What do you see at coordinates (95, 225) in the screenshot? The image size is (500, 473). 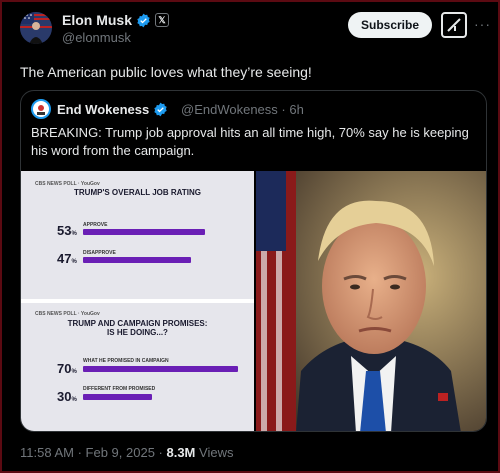 I see `poll-label: APPROVE` at bounding box center [95, 225].